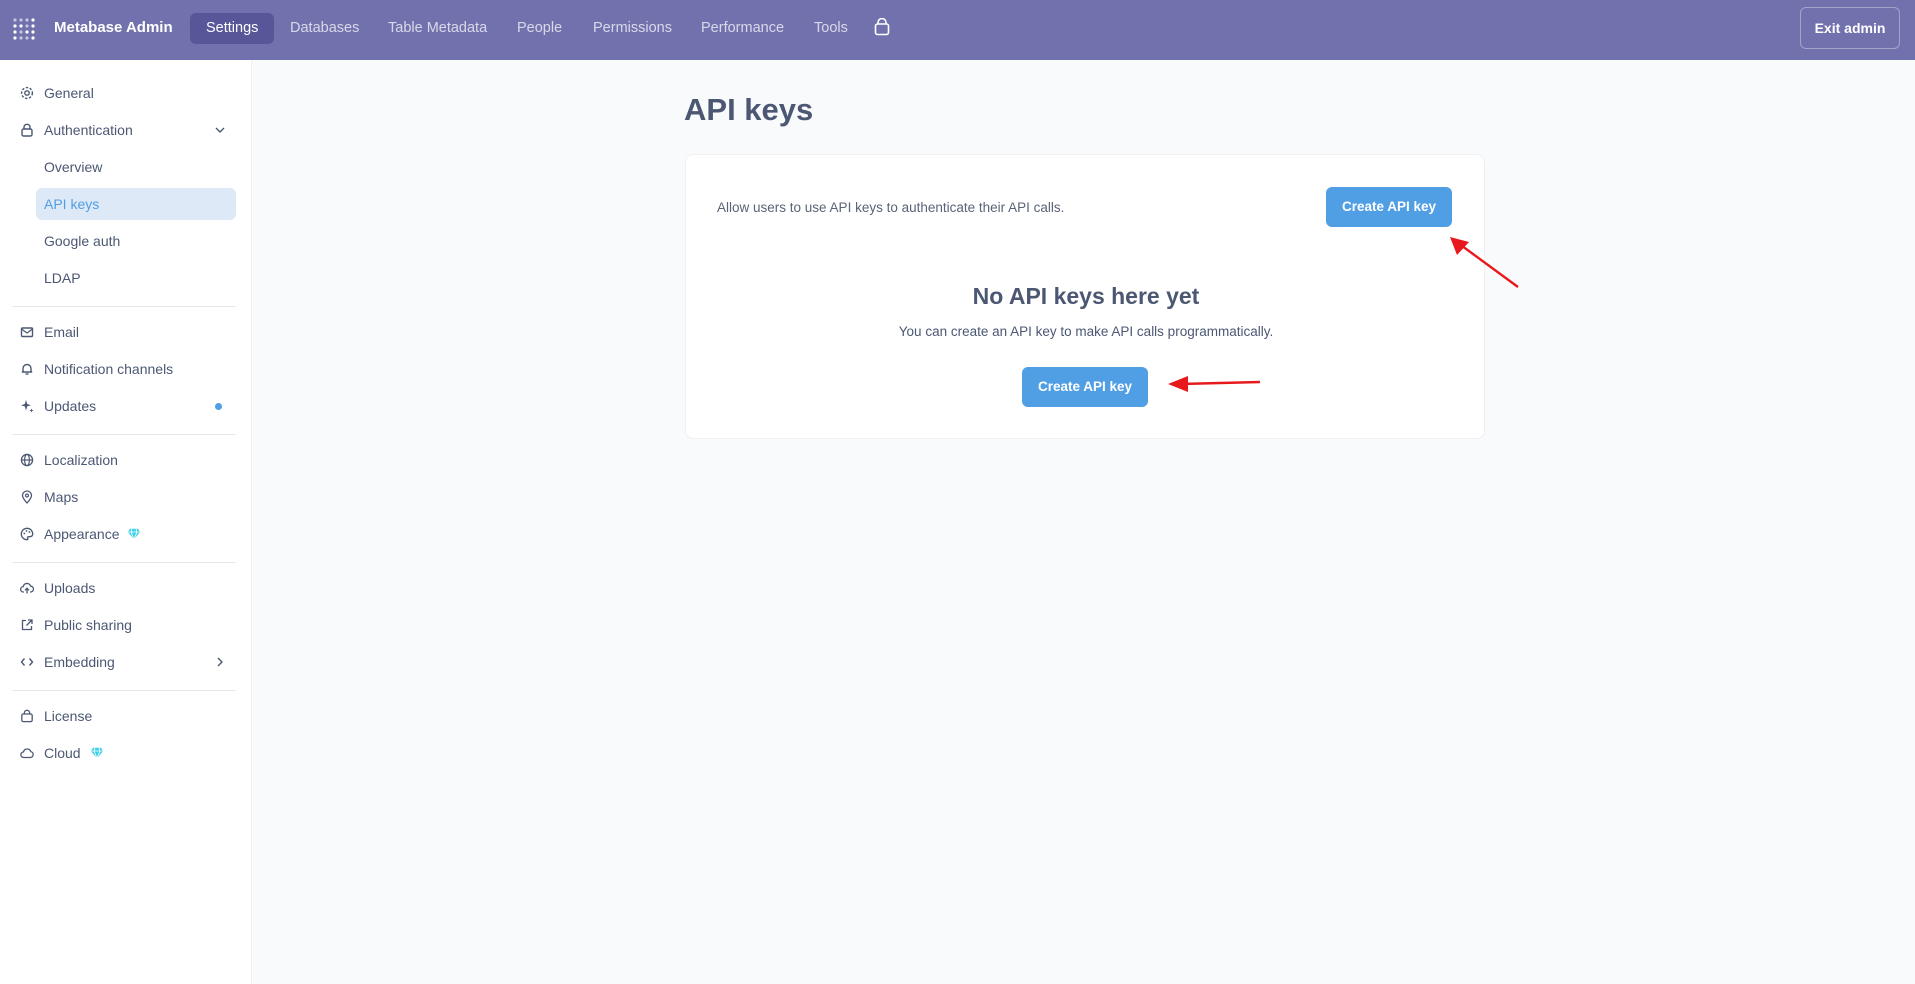 The image size is (1915, 984). I want to click on sidebar-item-label: Maps, so click(61, 497).